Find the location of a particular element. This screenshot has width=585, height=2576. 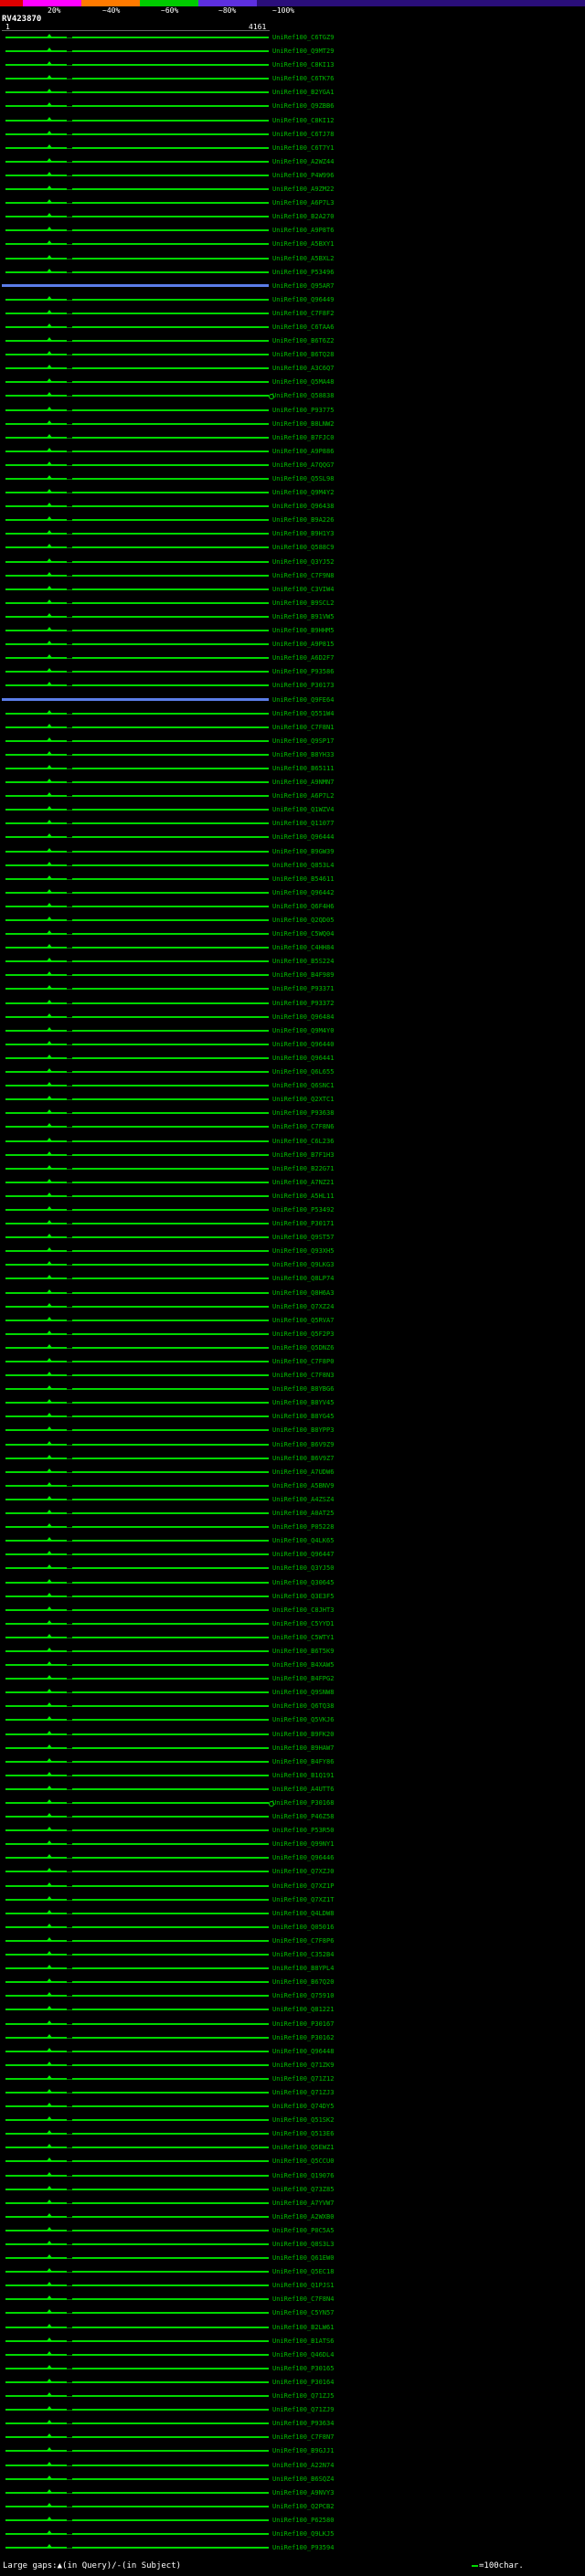

hit-label: UniRef100_B9H1Y3 is located at coordinates (303, 534).